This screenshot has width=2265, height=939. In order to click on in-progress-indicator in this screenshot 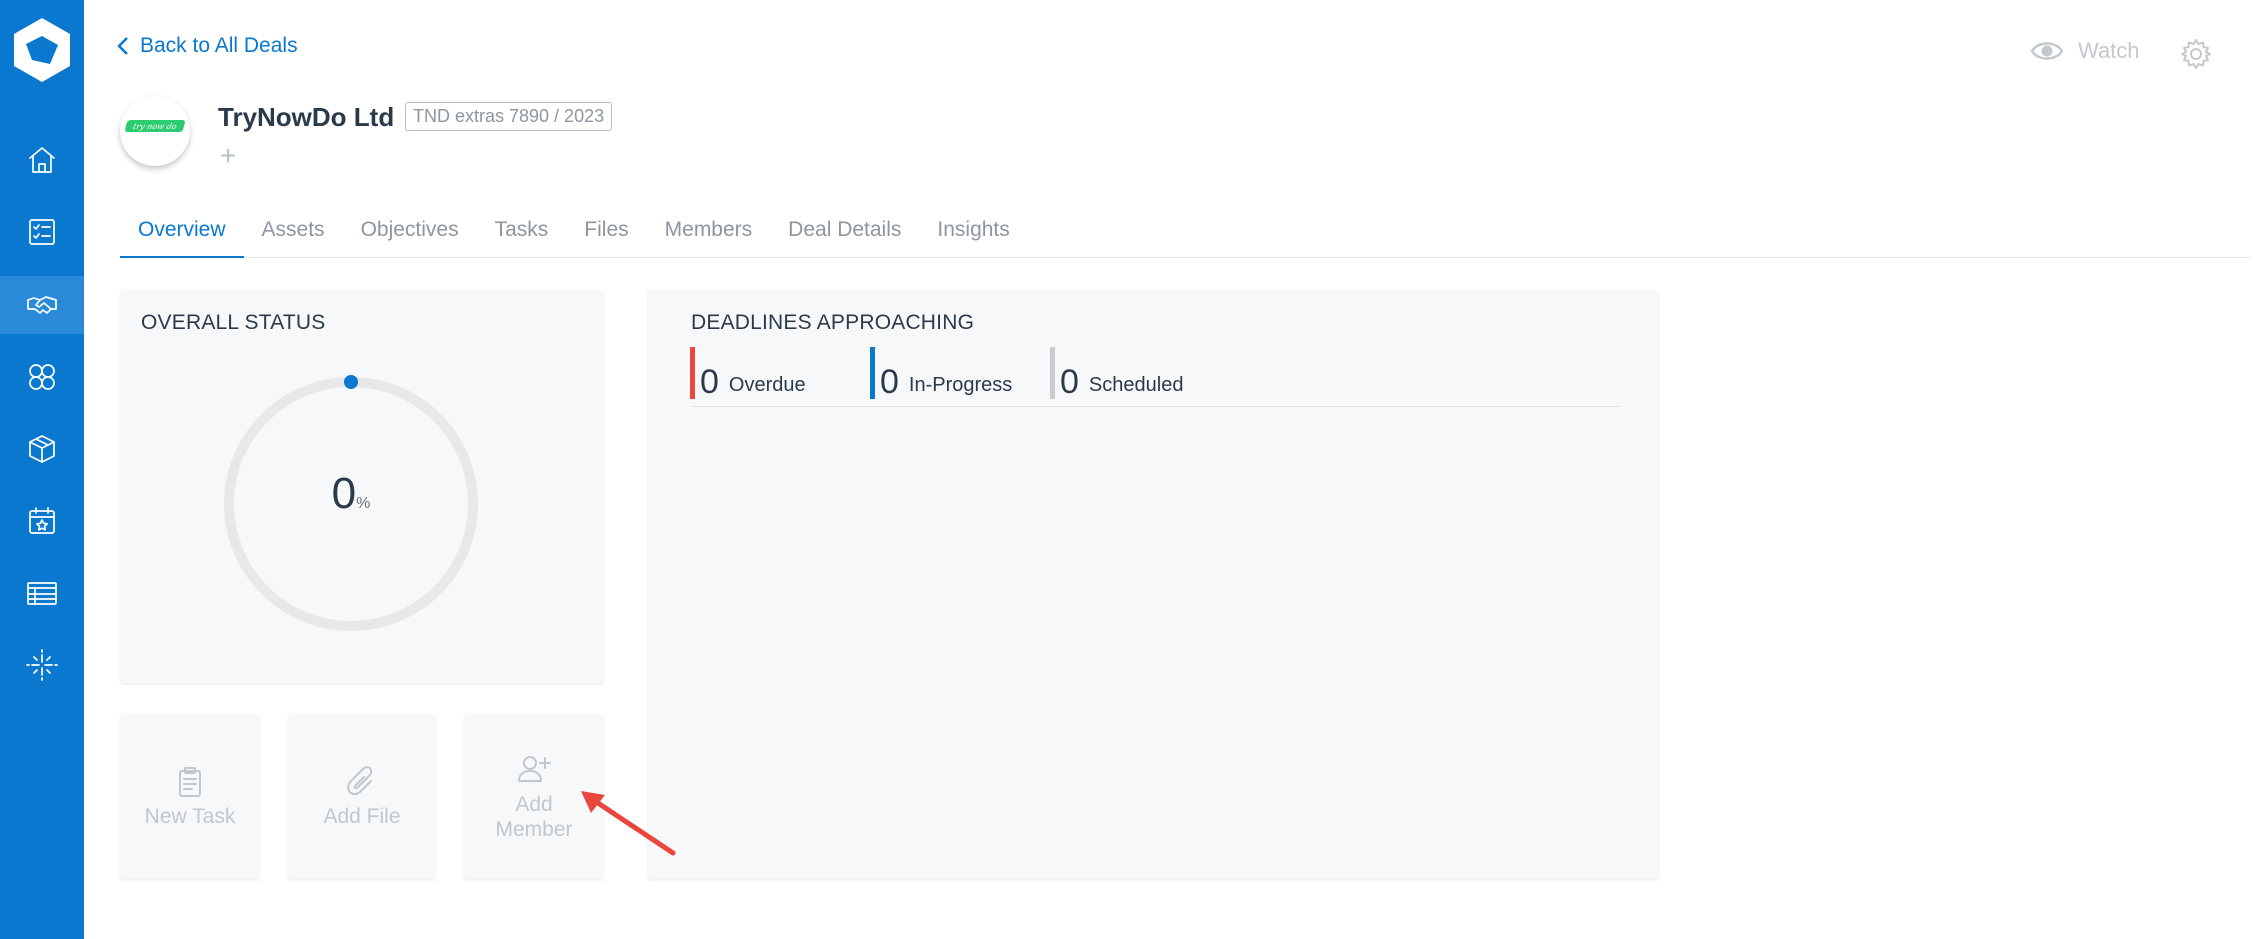, I will do `click(872, 373)`.